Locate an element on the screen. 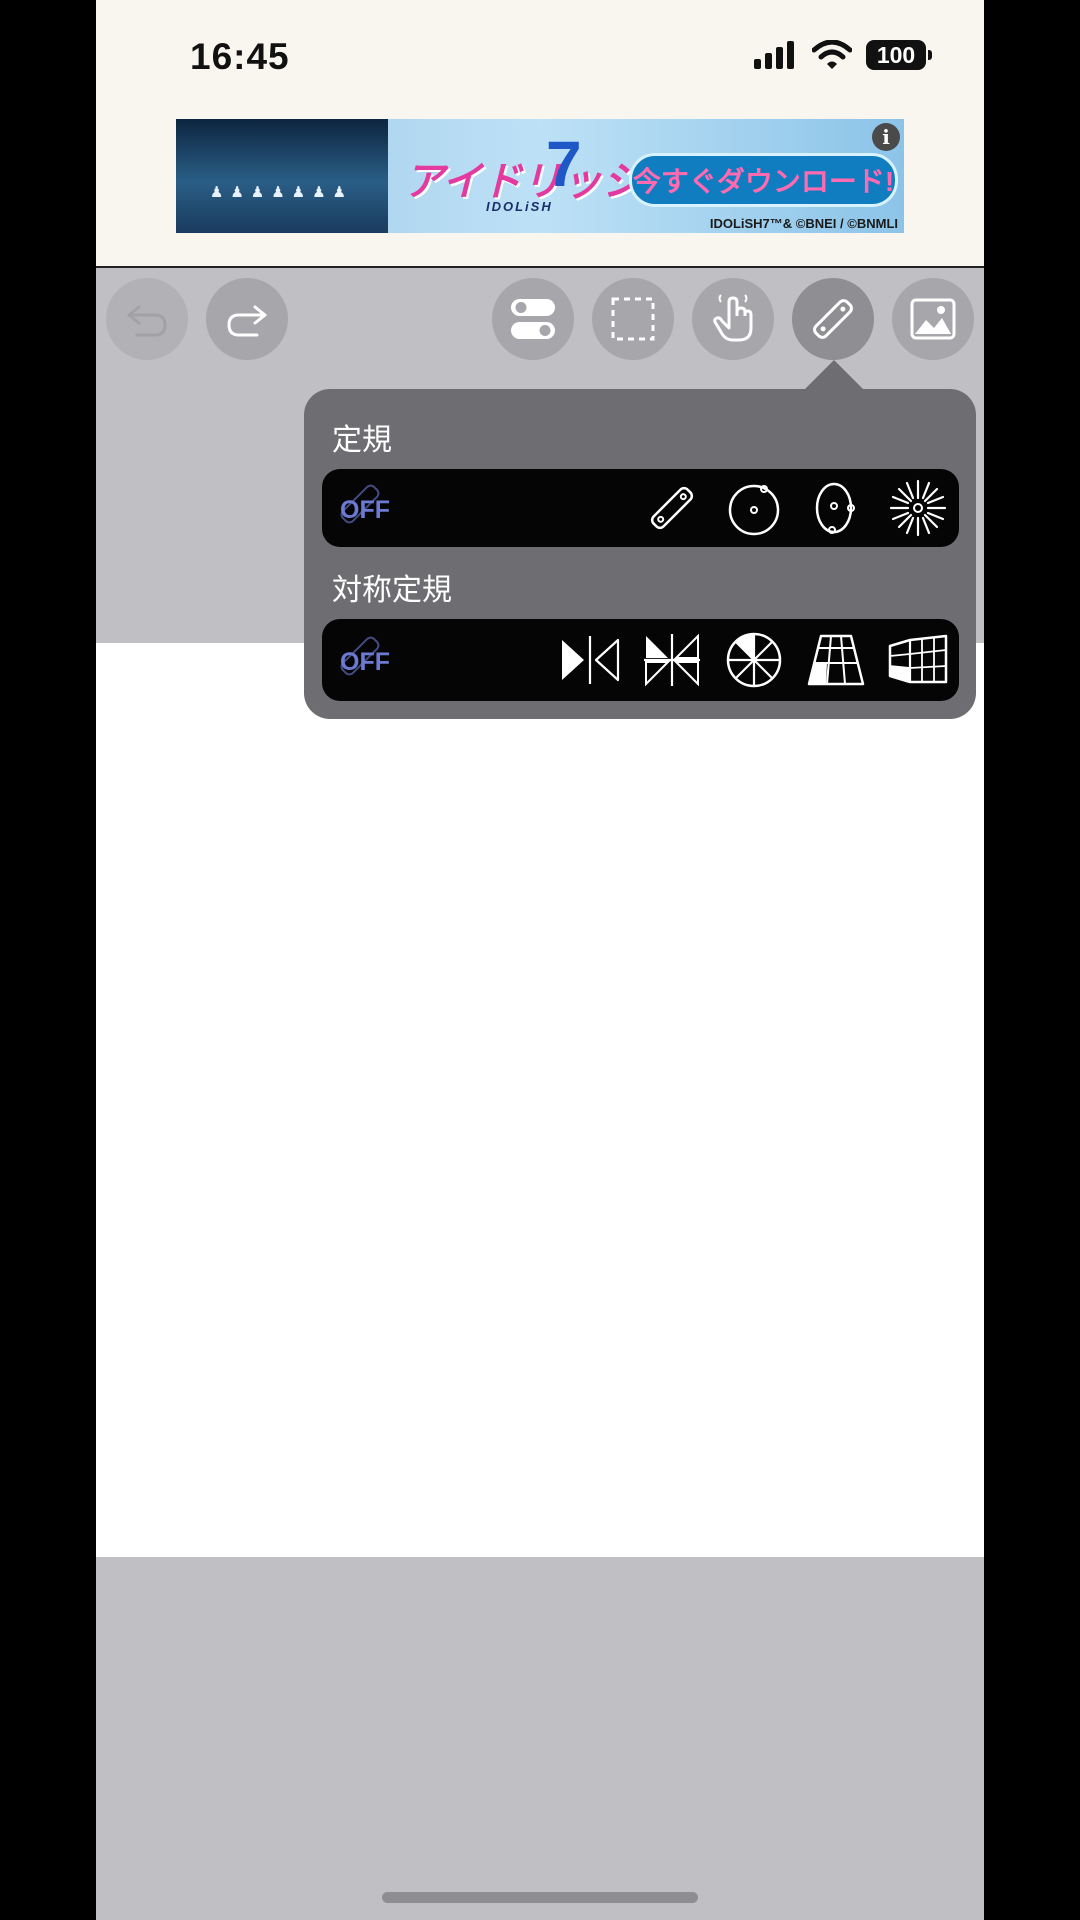  one-point-perspective-icon is located at coordinates (836, 660).